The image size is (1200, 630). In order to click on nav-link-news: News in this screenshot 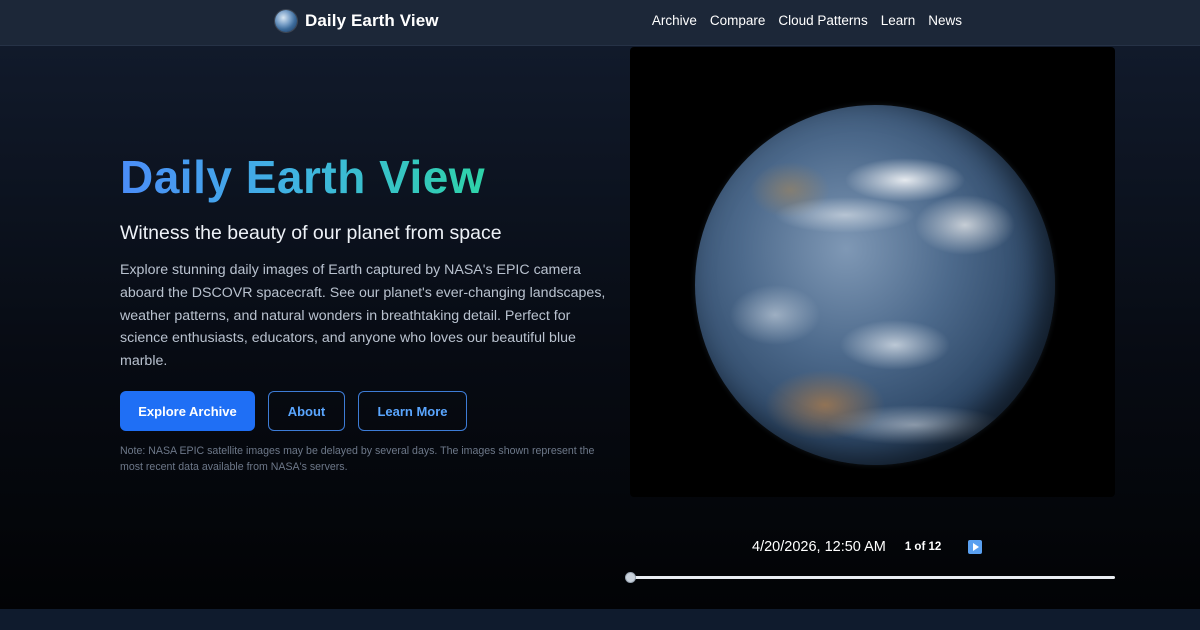, I will do `click(945, 20)`.